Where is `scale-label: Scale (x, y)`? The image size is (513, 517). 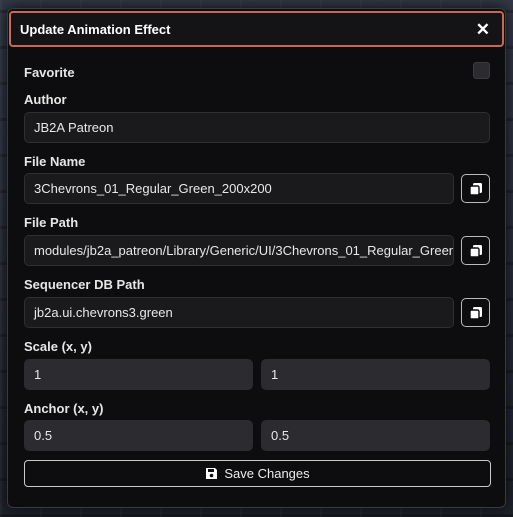 scale-label: Scale (x, y) is located at coordinates (58, 346).